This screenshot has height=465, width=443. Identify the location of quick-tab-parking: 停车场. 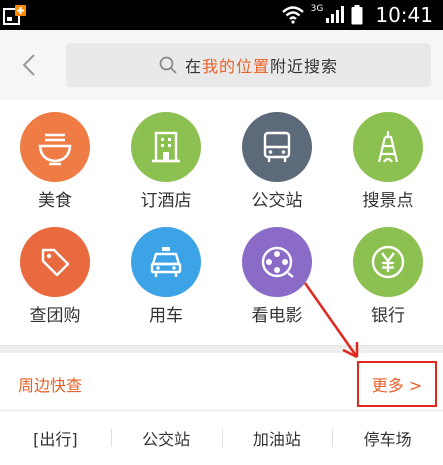
(387, 438).